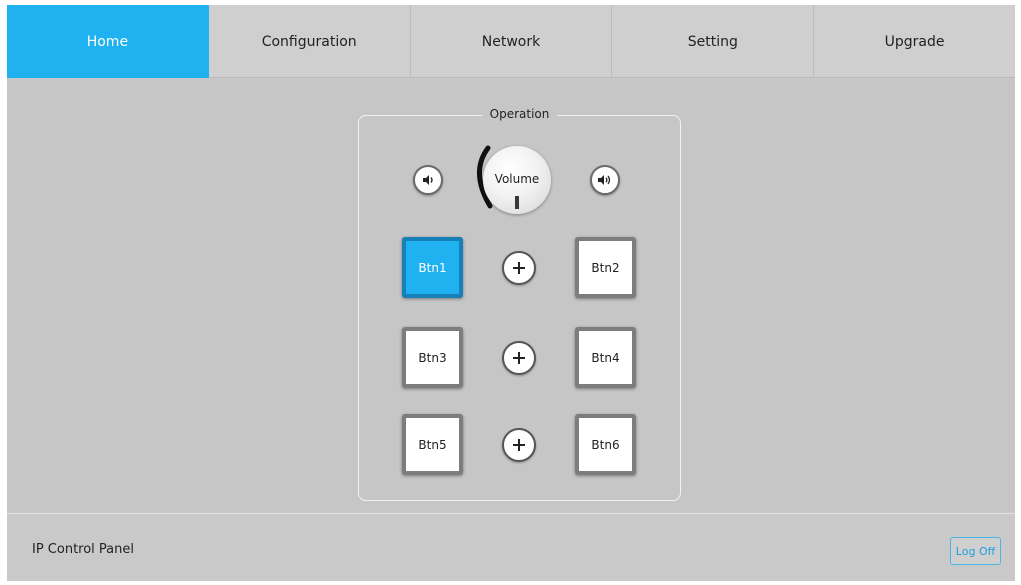 Image resolution: width=1021 pixels, height=585 pixels. What do you see at coordinates (605, 267) in the screenshot?
I see `btn2-button: Btn2` at bounding box center [605, 267].